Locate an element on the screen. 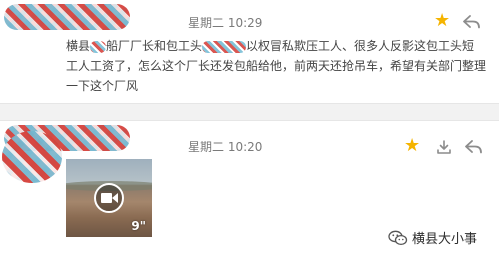 This screenshot has height=262, width=499. message-time: 星期二 10:20 is located at coordinates (225, 147).